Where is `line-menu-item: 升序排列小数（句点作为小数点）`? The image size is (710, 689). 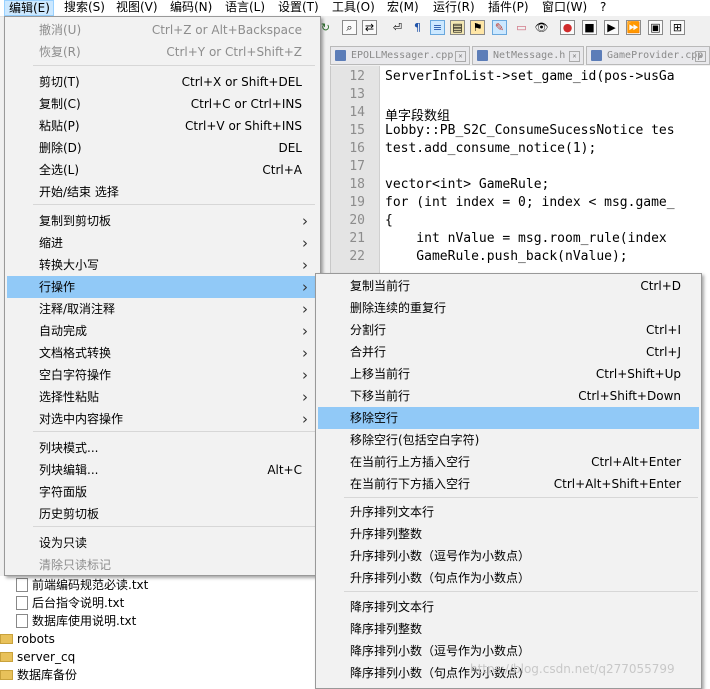
line-menu-item: 升序排列小数（句点作为小数点） is located at coordinates (508, 578).